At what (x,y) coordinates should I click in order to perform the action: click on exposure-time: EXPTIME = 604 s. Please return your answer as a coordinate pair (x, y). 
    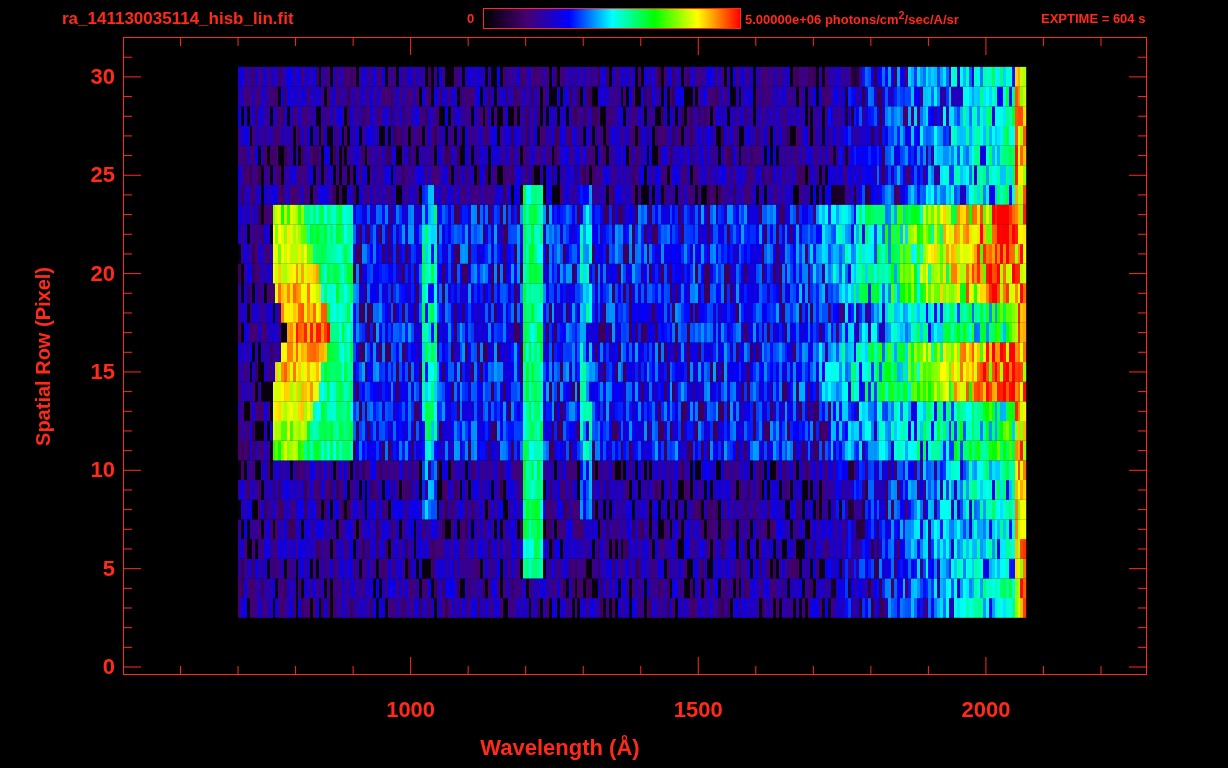
    Looking at the image, I should click on (1093, 18).